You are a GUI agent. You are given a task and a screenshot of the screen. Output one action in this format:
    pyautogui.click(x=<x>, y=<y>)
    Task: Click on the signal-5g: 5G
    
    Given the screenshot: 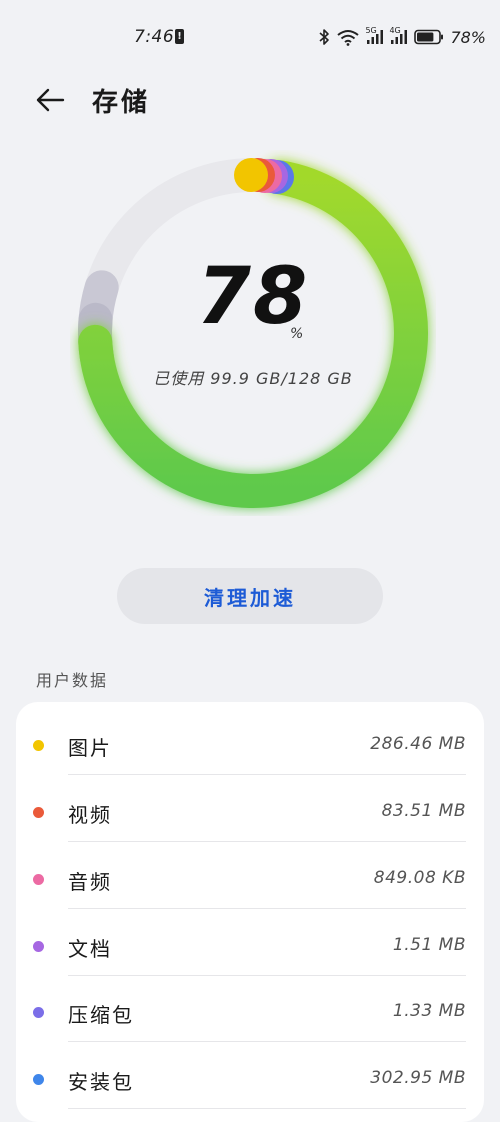 What is the action you would take?
    pyautogui.click(x=374, y=35)
    